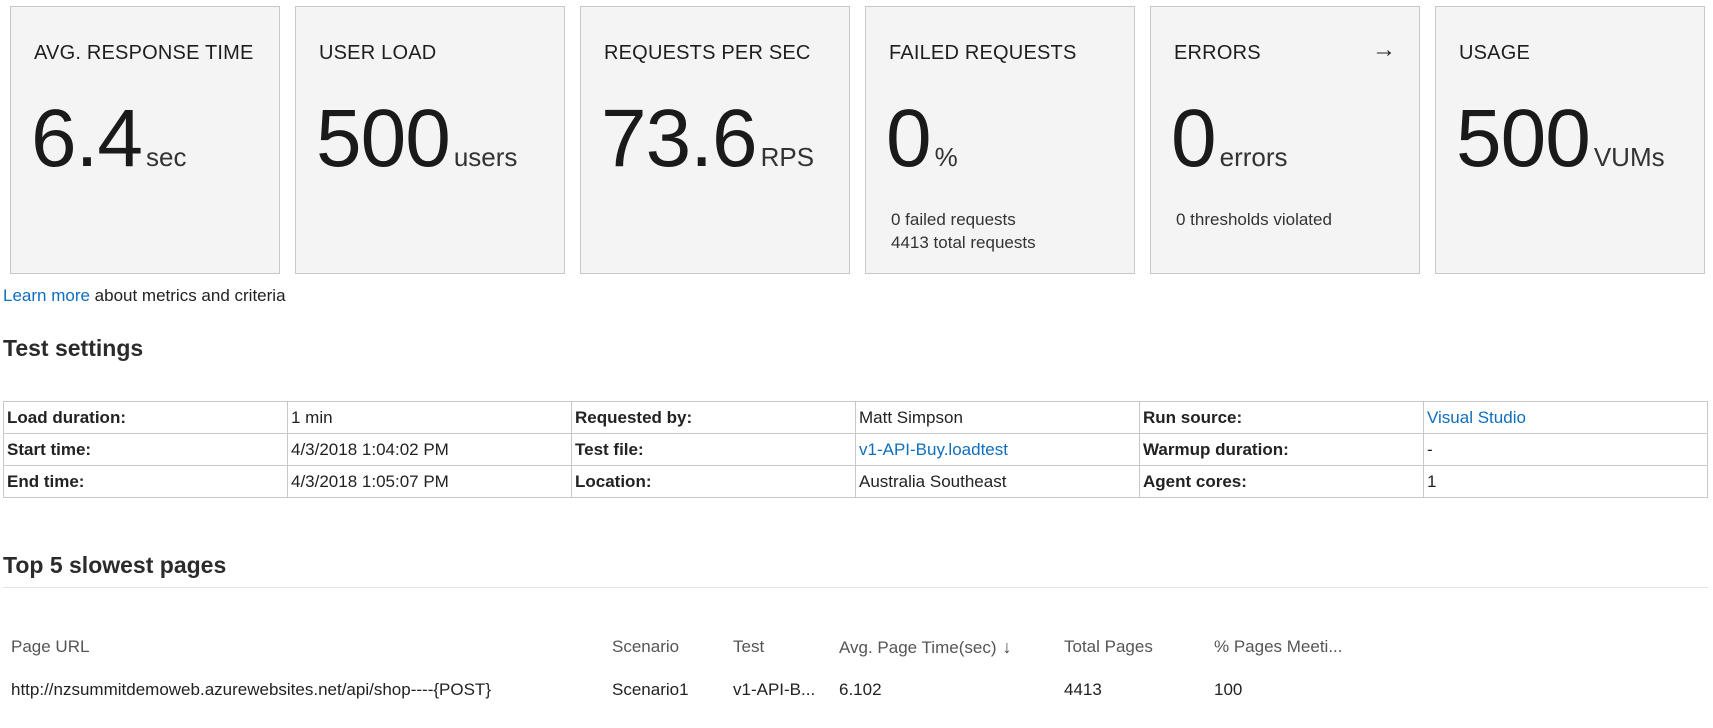 This screenshot has height=728, width=1713. What do you see at coordinates (953, 219) in the screenshot?
I see `failed-requests-count: 0 failed requests` at bounding box center [953, 219].